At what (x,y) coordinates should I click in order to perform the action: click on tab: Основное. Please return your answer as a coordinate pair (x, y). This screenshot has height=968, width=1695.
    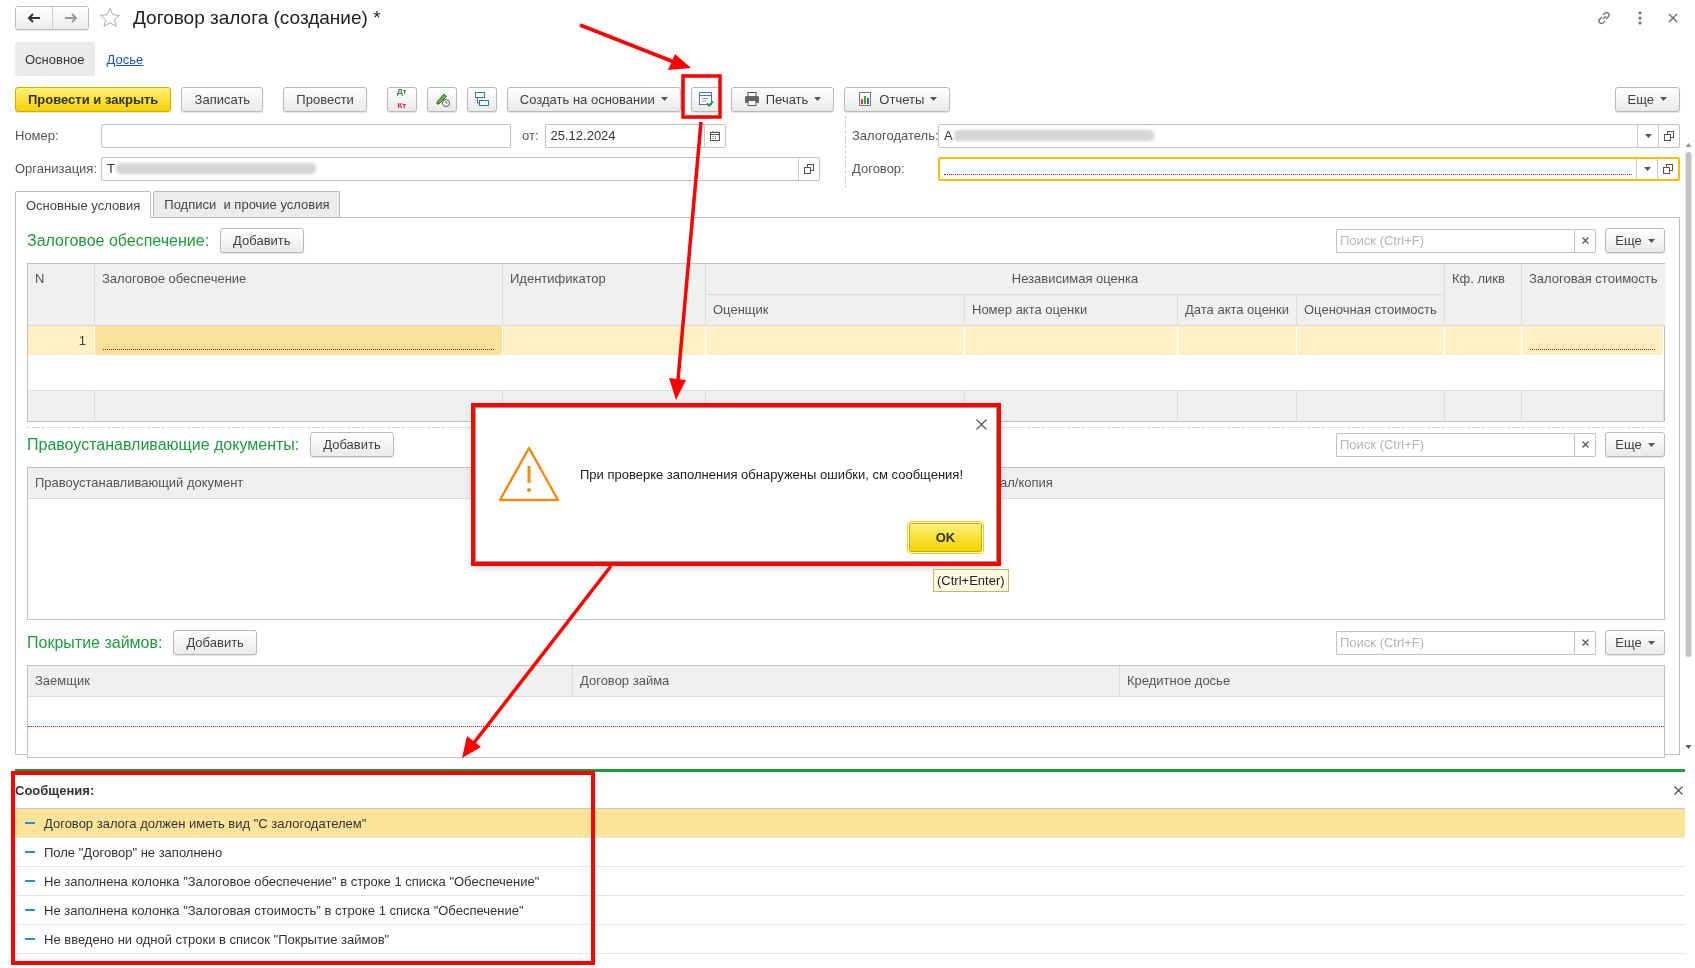
    Looking at the image, I should click on (55, 59).